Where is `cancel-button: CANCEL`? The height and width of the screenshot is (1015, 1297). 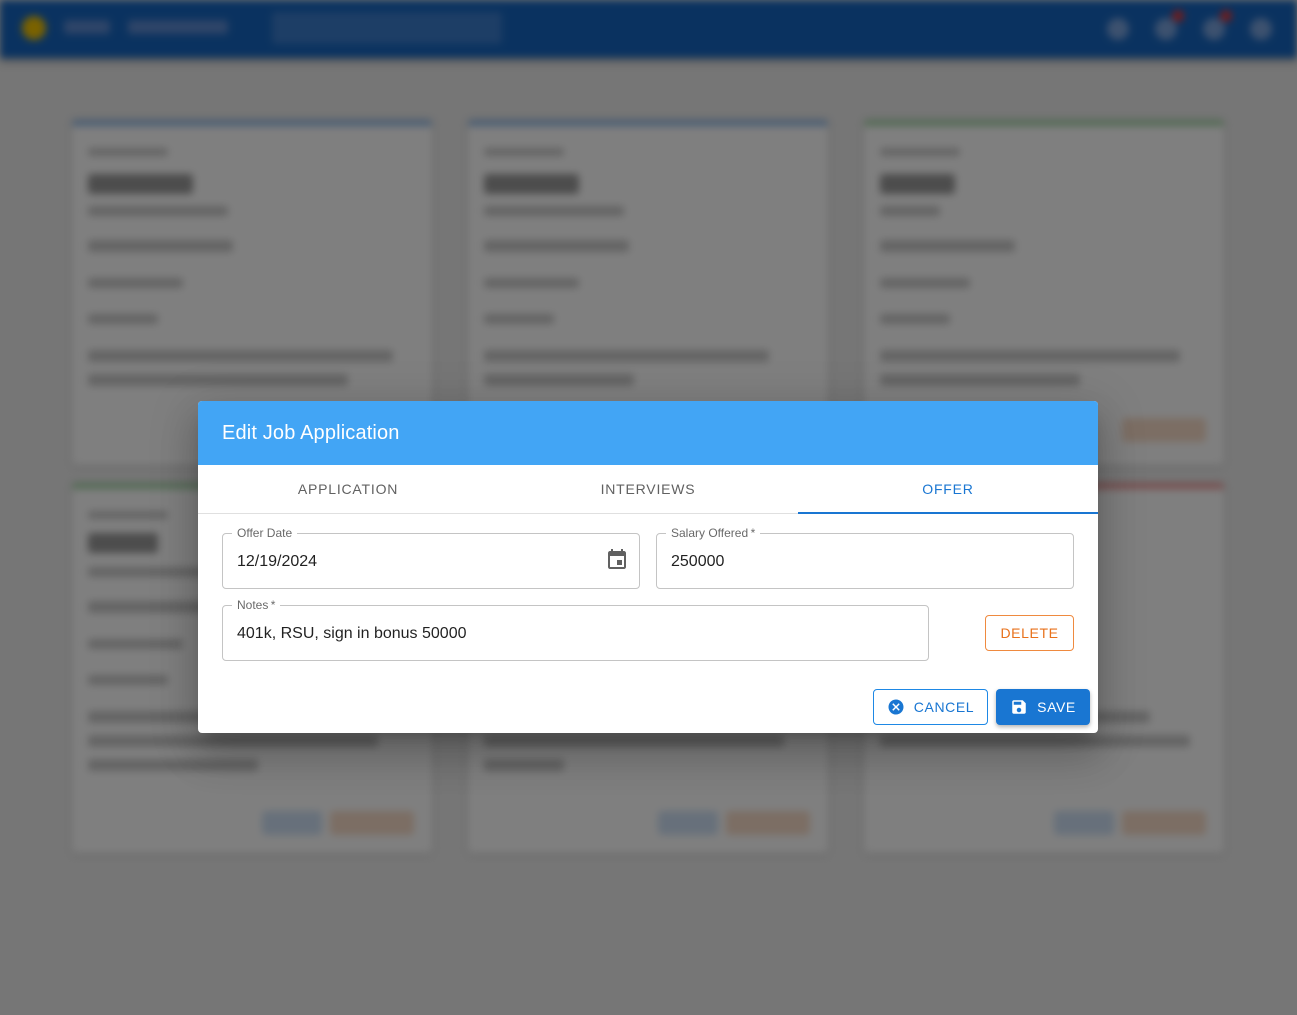
cancel-button: CANCEL is located at coordinates (930, 707).